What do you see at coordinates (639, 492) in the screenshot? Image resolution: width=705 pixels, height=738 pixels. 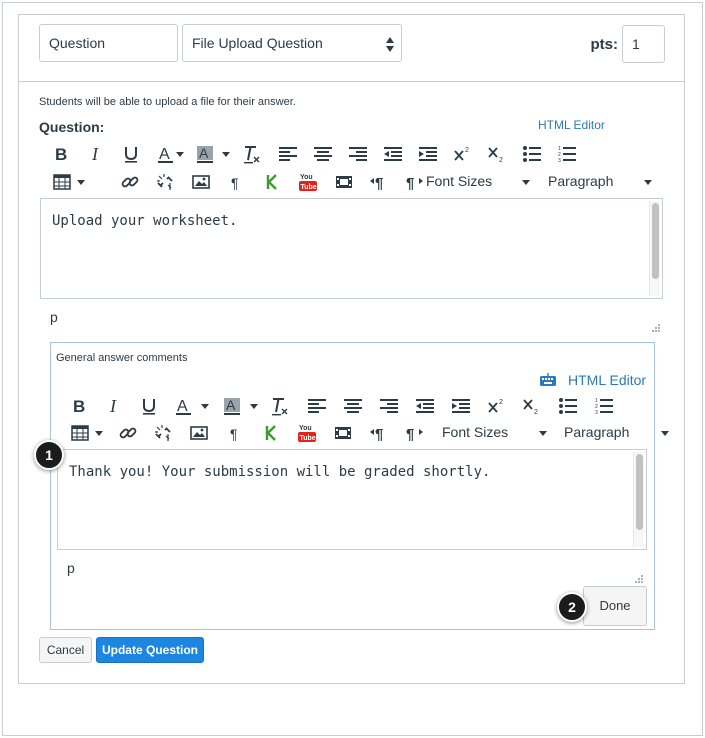 I see `comments-editor-scrollthumb` at bounding box center [639, 492].